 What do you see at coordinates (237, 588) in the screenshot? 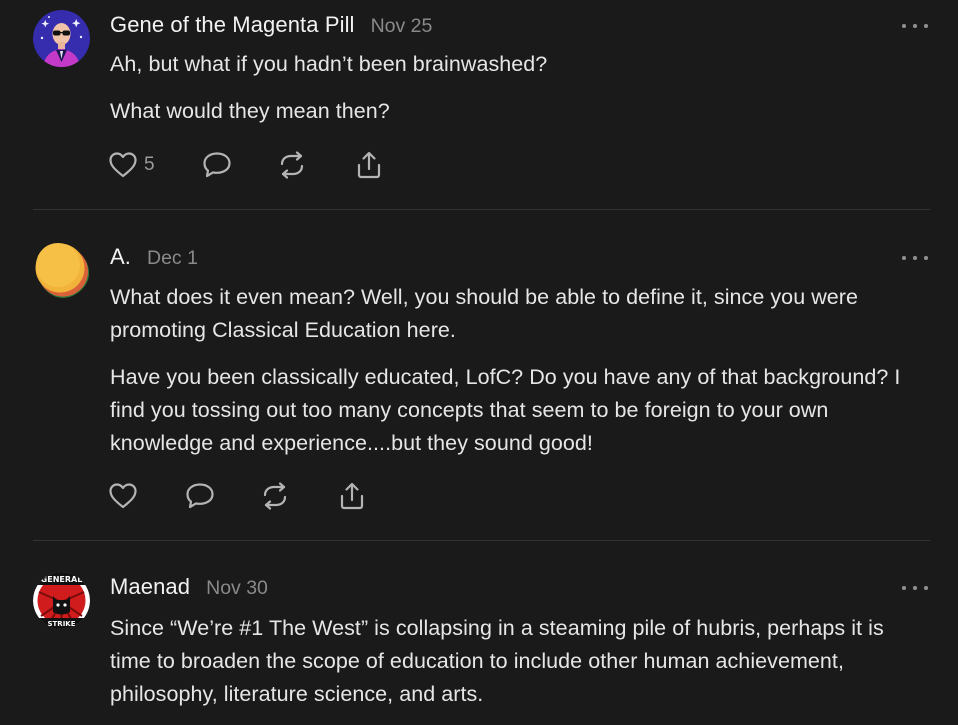
I see `comment-date: Nov 30` at bounding box center [237, 588].